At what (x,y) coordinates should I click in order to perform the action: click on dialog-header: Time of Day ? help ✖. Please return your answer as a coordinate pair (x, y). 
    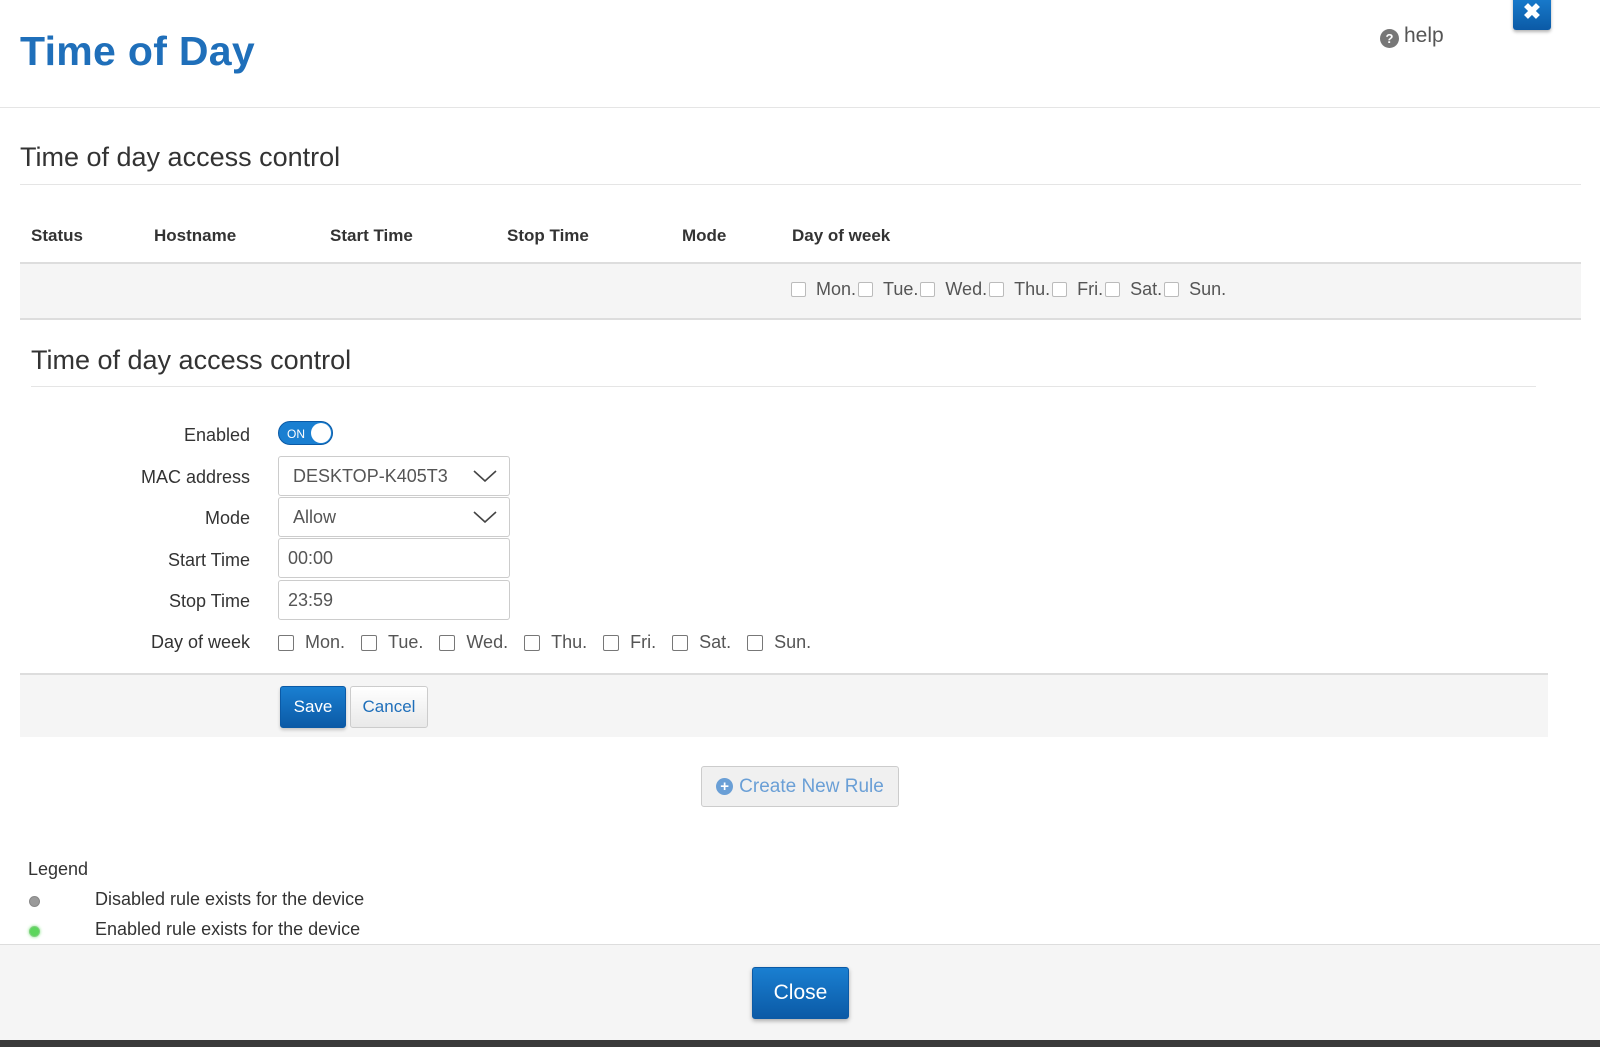
    Looking at the image, I should click on (800, 54).